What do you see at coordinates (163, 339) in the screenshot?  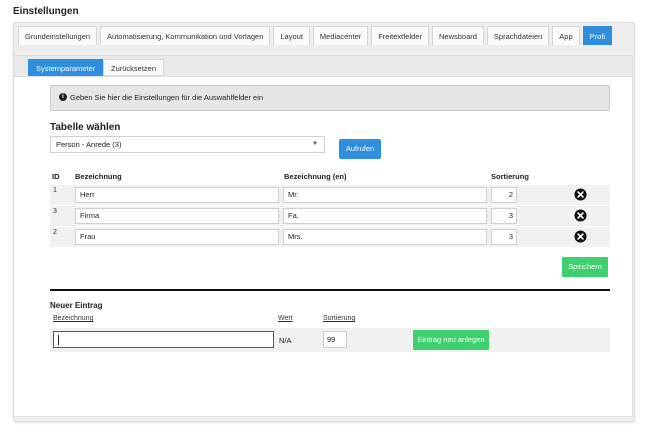 I see `new-entry-bezeichnung-input` at bounding box center [163, 339].